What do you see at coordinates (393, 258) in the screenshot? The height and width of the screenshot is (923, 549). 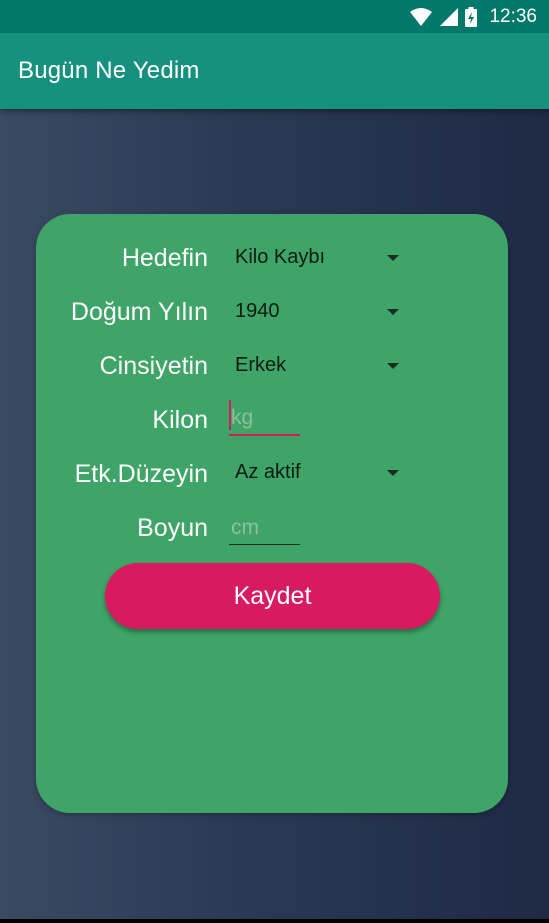 I see `goal-dropdown-icon` at bounding box center [393, 258].